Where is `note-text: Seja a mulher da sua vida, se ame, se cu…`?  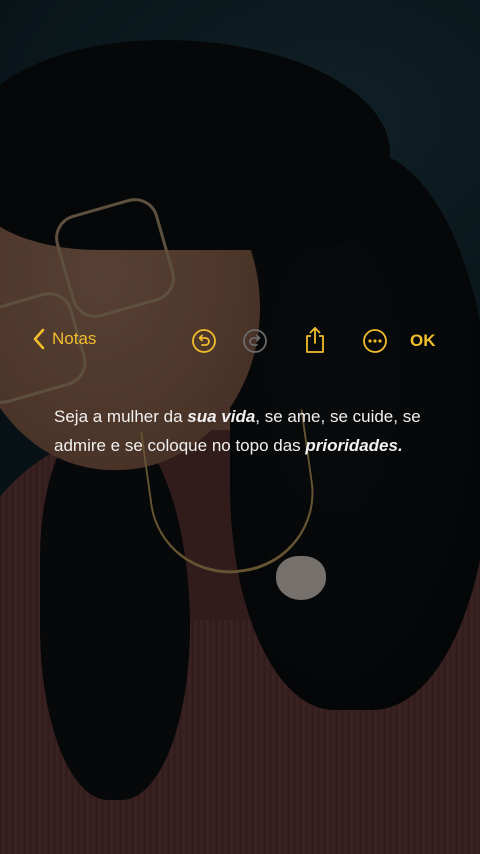 note-text: Seja a mulher da sua vida, se ame, se cu… is located at coordinates (244, 431).